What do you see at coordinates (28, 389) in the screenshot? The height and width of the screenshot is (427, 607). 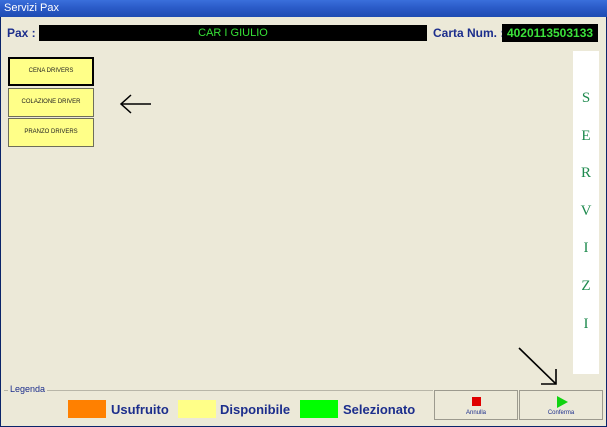 I see `legend-title: Legenda` at bounding box center [28, 389].